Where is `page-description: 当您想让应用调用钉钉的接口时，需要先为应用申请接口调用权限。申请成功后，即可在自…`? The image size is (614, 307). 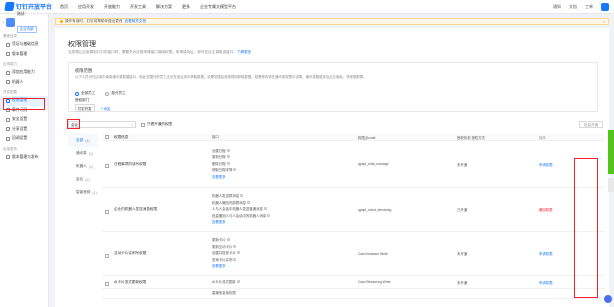 page-description: 当您想让应用调用钉钉的接口时，需要先为应用申请接口调用权限。申请成功后，即可在自… is located at coordinates (160, 52).